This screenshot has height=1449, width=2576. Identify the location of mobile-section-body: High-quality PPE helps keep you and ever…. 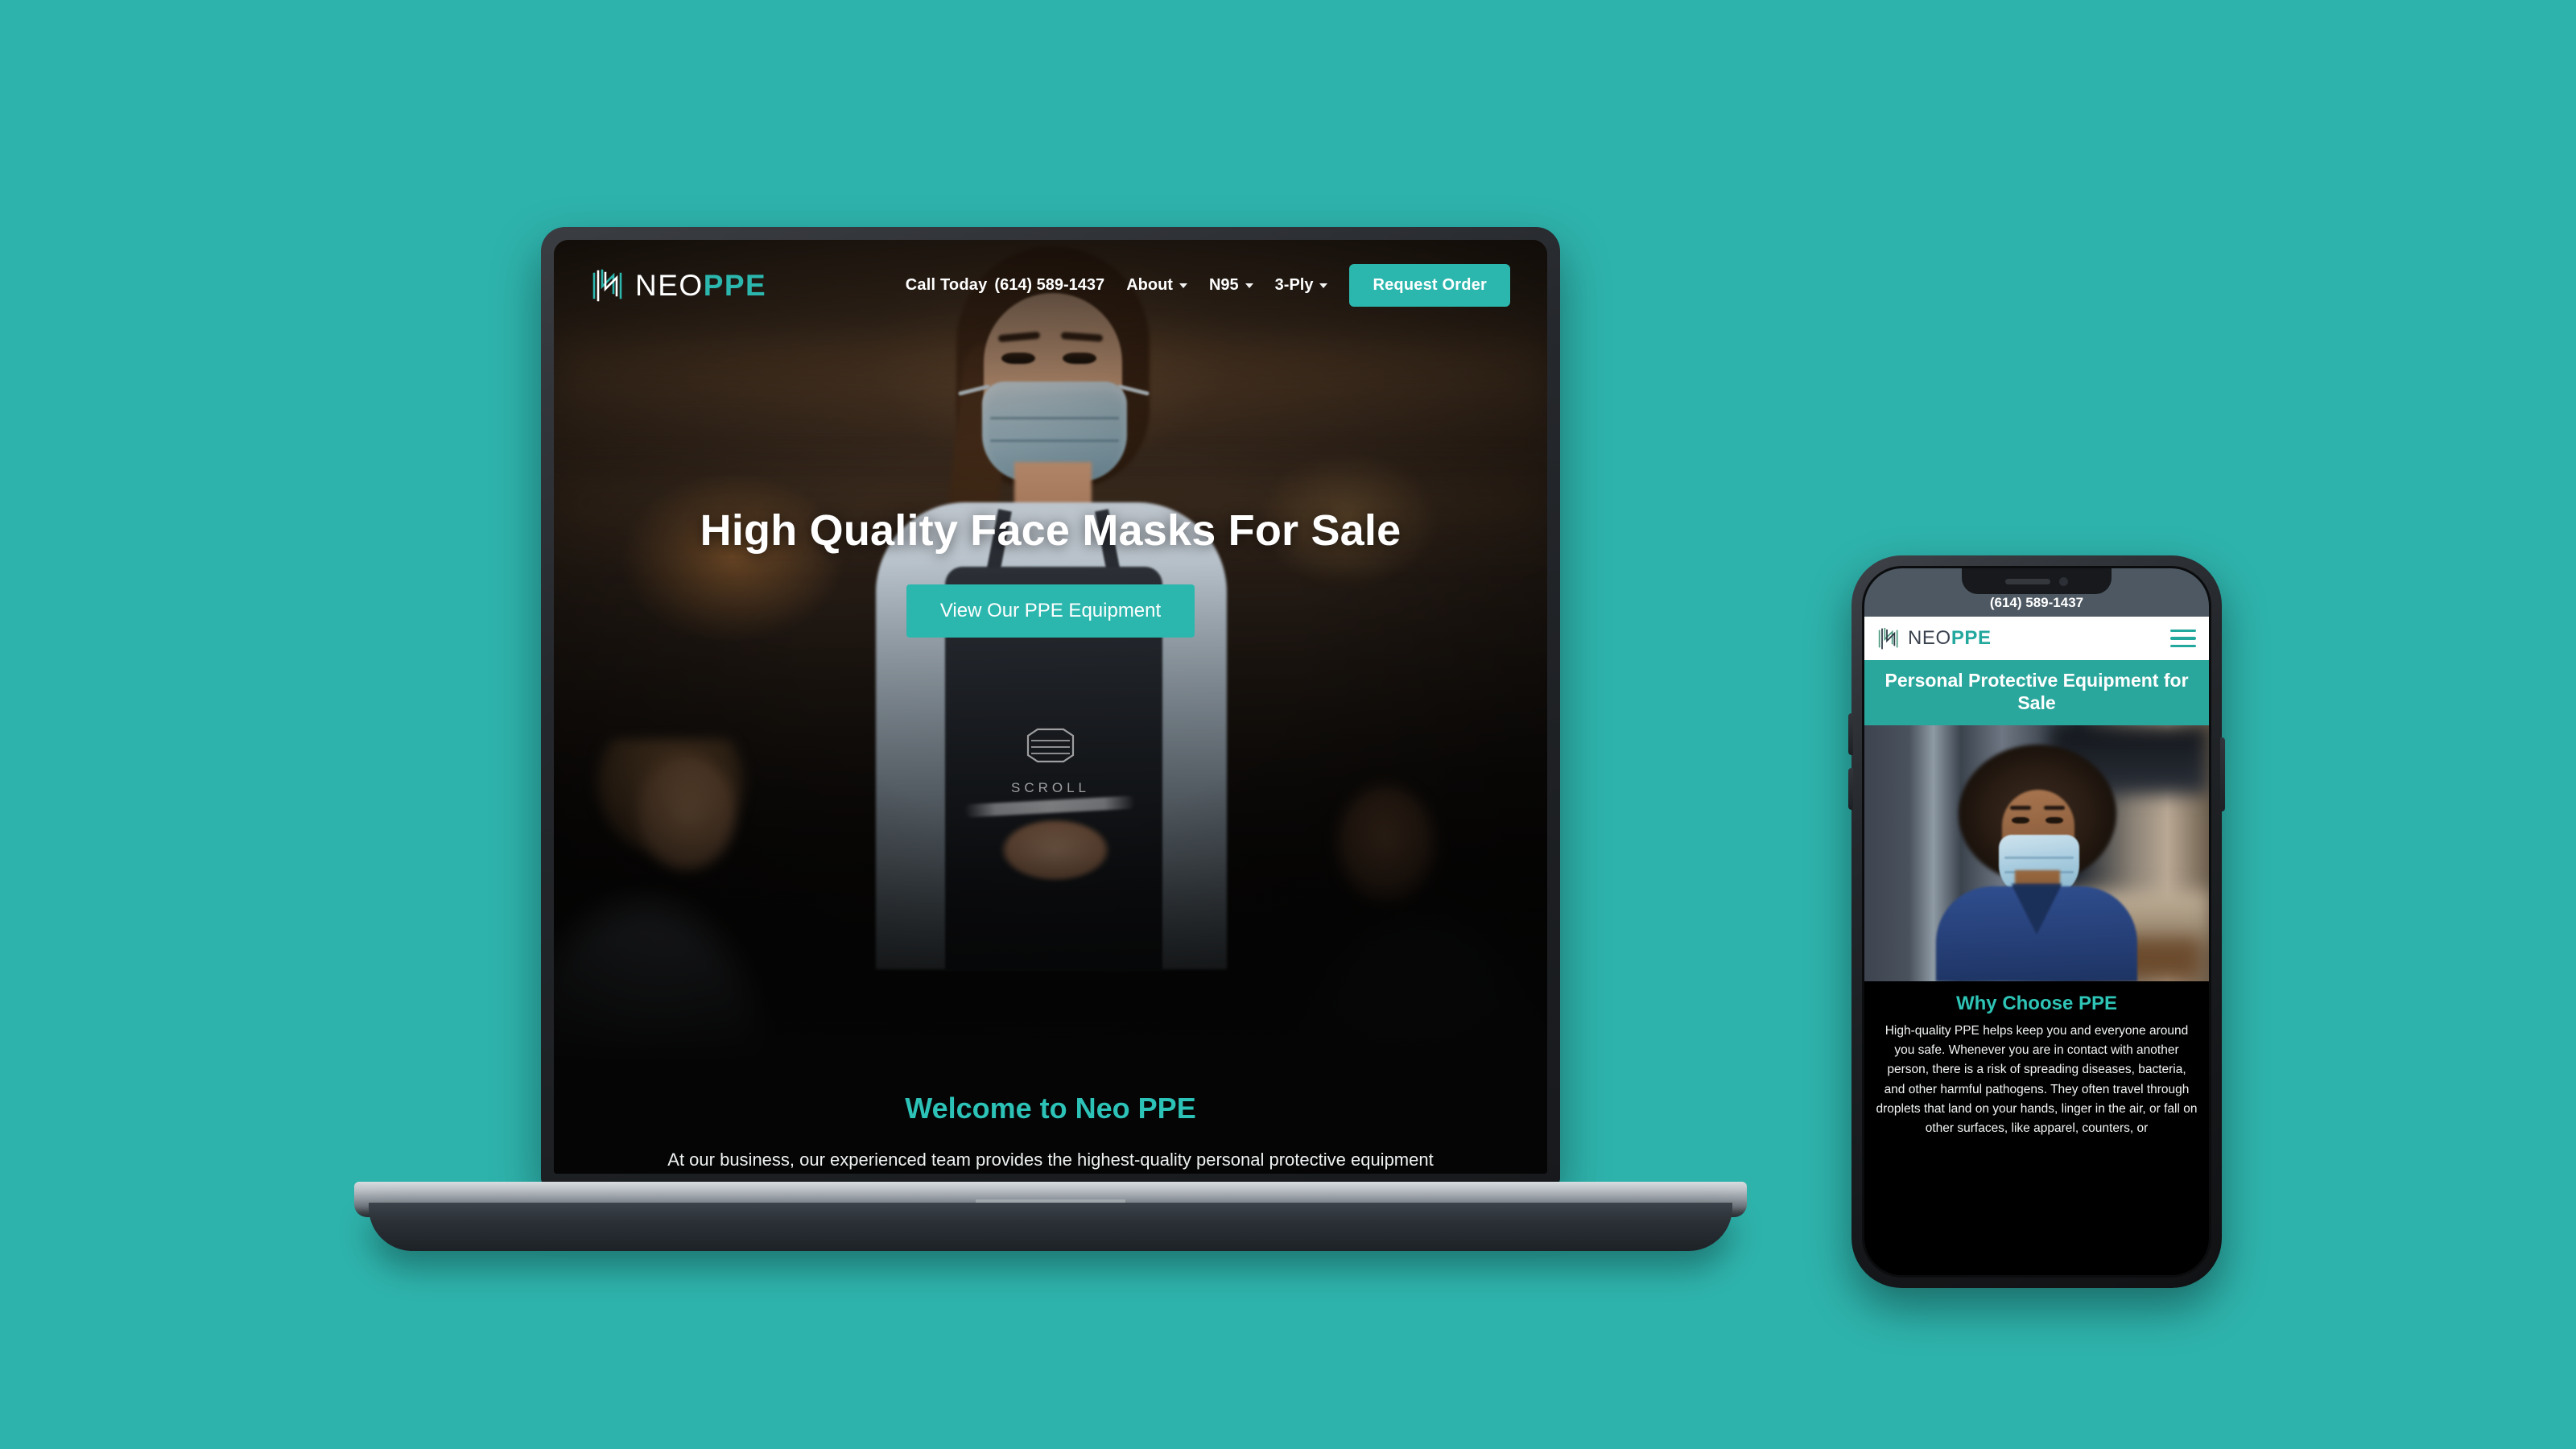
(2037, 1079).